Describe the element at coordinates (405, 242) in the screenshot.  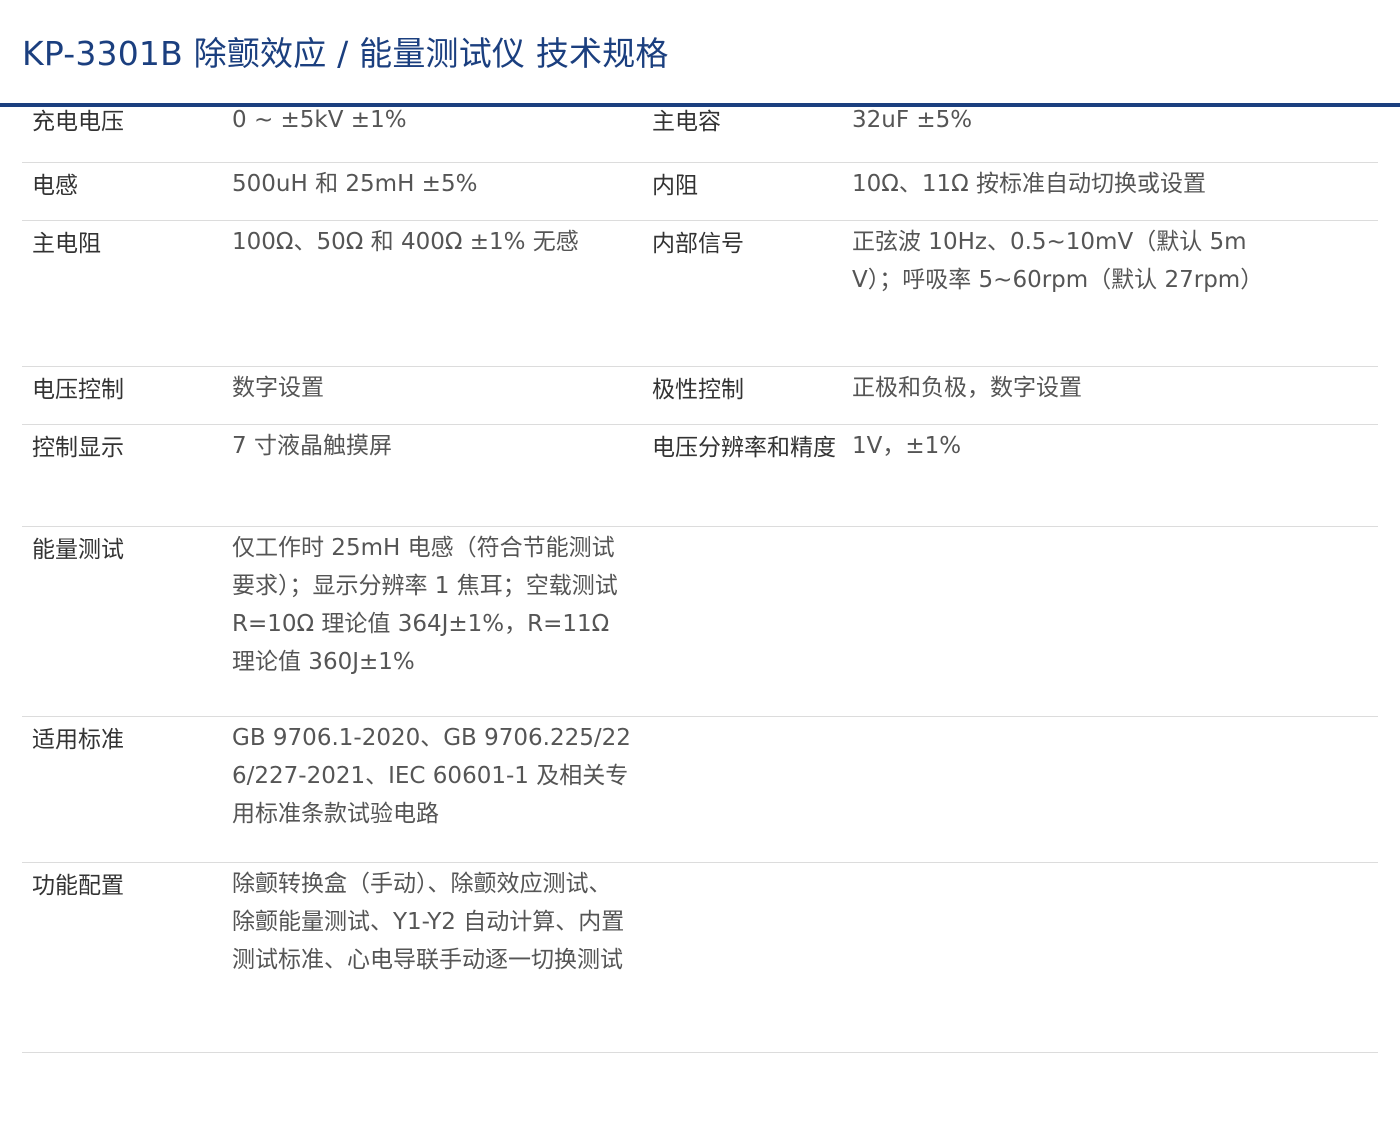
I see `spec-value: 100Ω、50Ω 和 400Ω ±1% 无感` at that location.